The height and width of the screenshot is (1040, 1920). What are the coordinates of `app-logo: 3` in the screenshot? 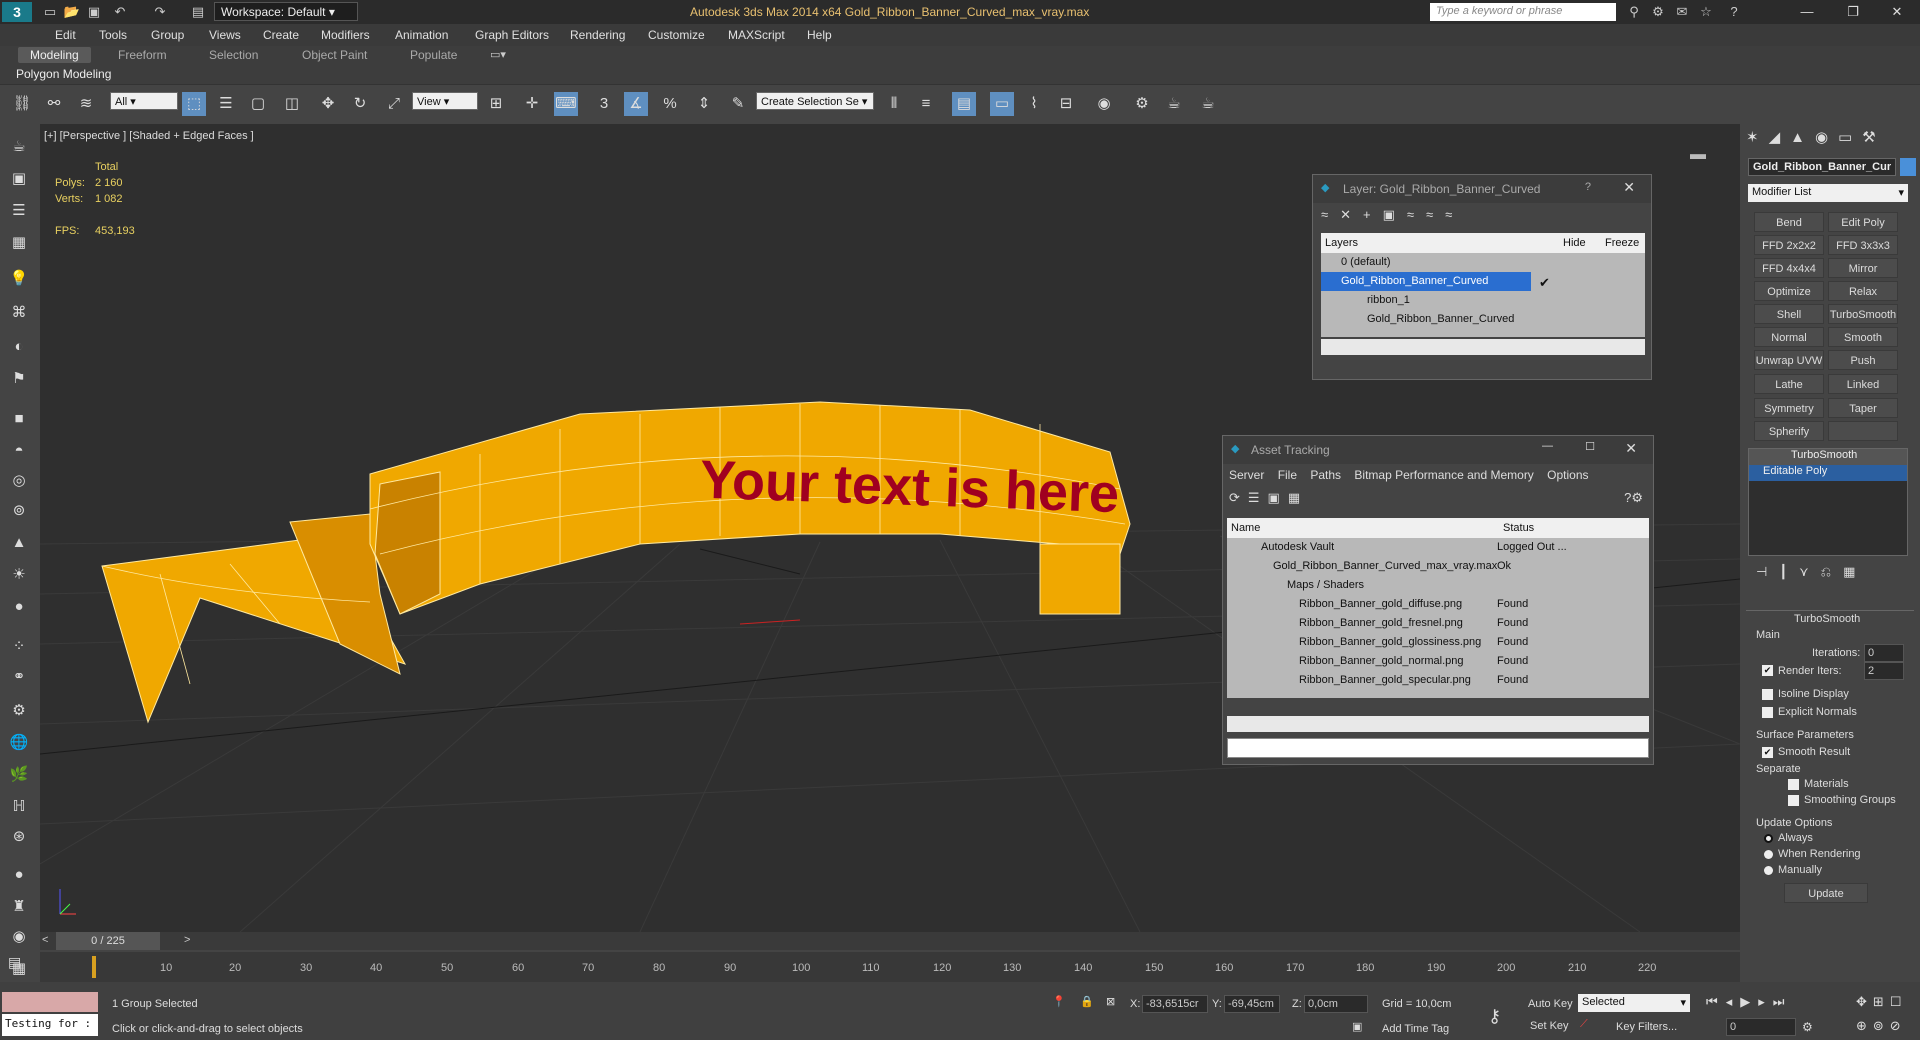 It's located at (17, 12).